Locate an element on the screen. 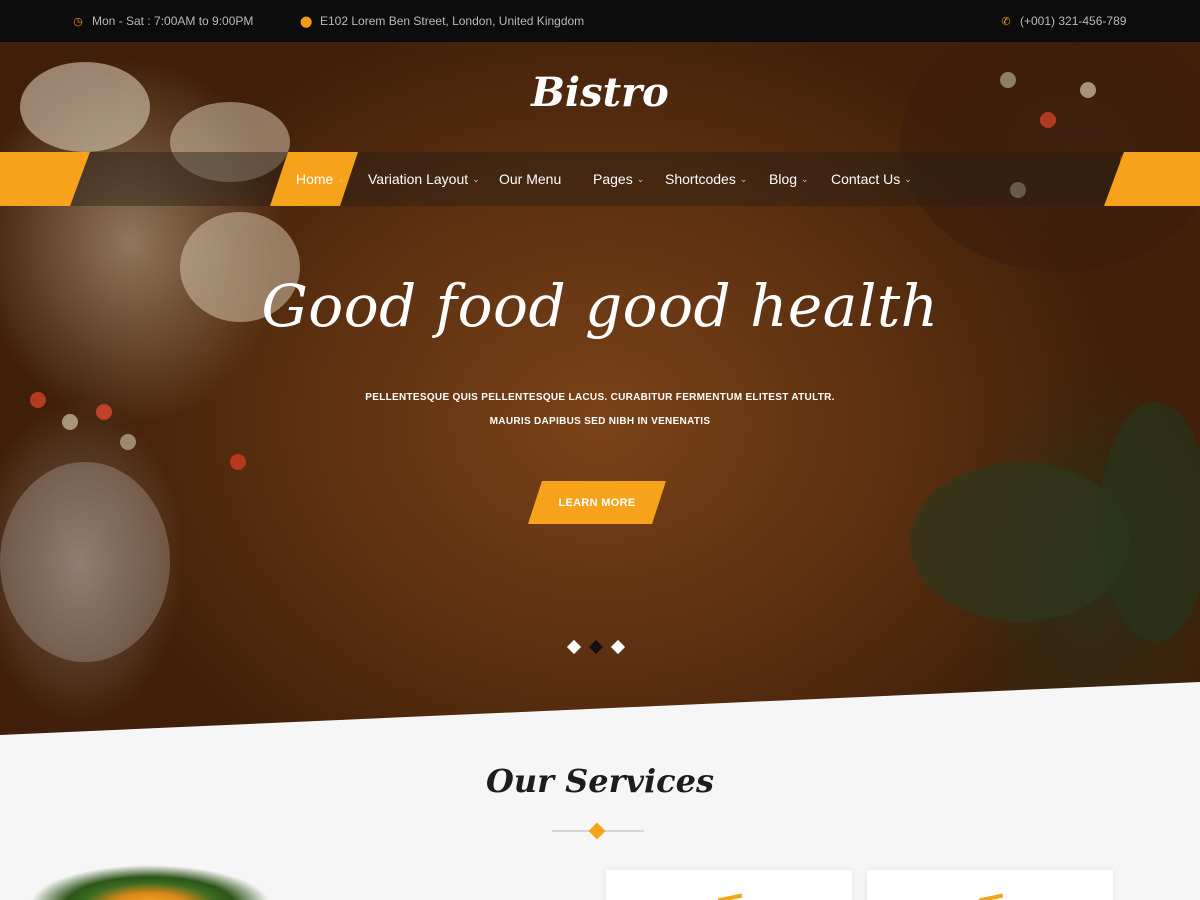 This screenshot has height=900, width=1200. nav-item-label: Blog is located at coordinates (783, 179).